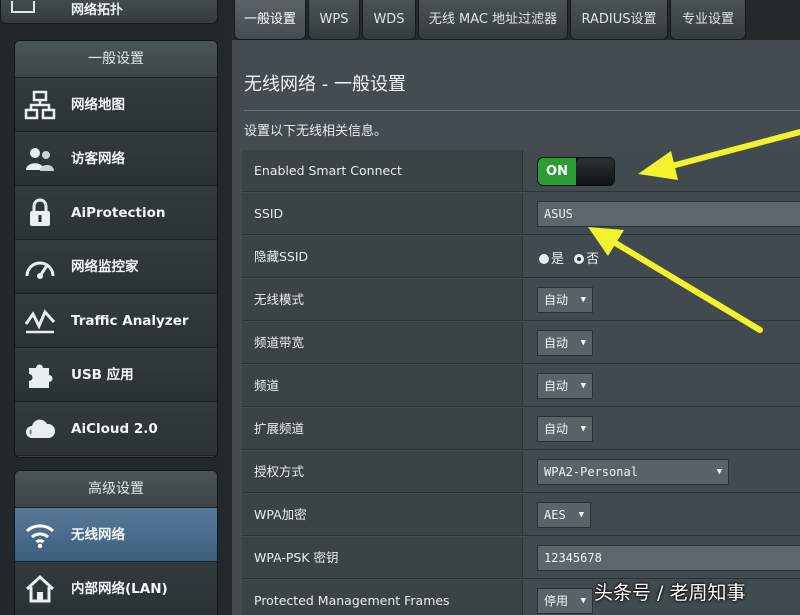 The image size is (800, 615). What do you see at coordinates (98, 105) in the screenshot?
I see `sidebar-item-label: 网络地图` at bounding box center [98, 105].